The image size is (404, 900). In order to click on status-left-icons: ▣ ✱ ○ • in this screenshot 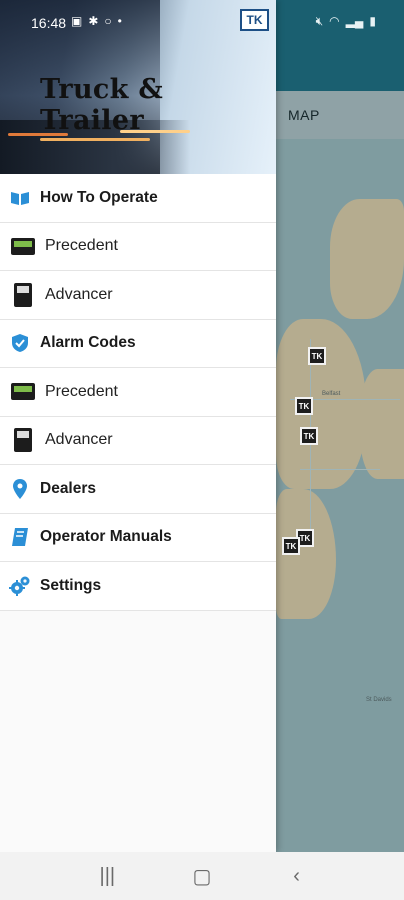, I will do `click(96, 21)`.